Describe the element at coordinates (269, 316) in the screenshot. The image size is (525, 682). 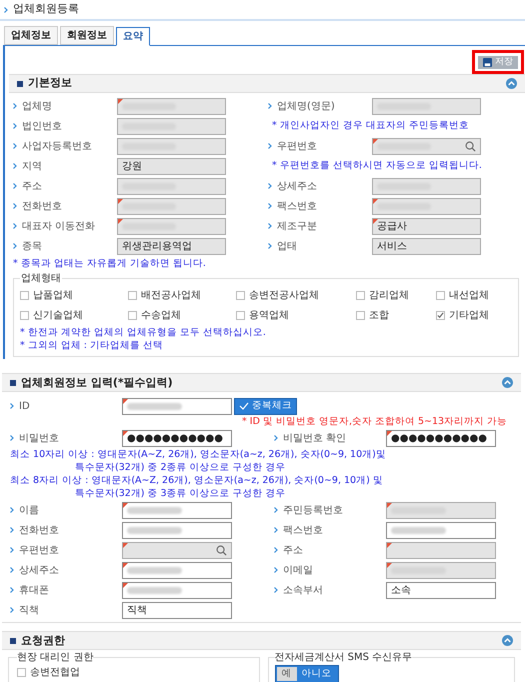
I see `checkbox-label: 용역업체` at that location.